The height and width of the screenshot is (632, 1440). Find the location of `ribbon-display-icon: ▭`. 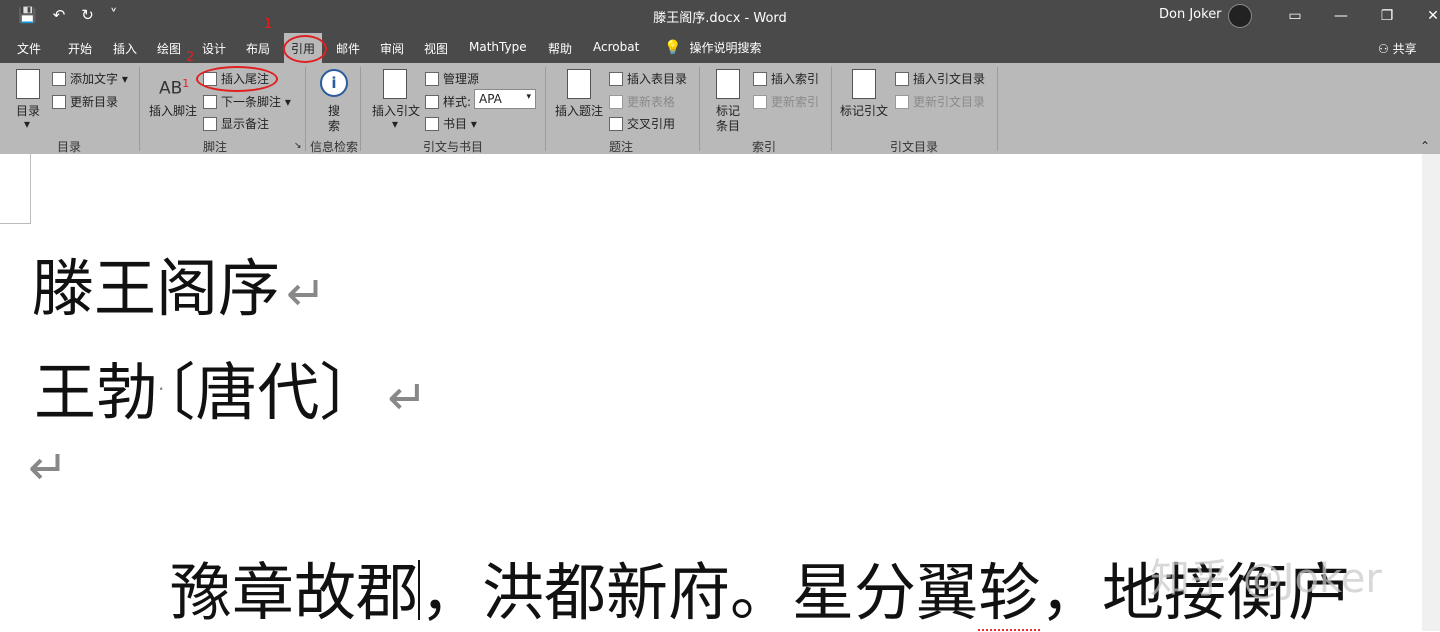

ribbon-display-icon: ▭ is located at coordinates (1295, 15).